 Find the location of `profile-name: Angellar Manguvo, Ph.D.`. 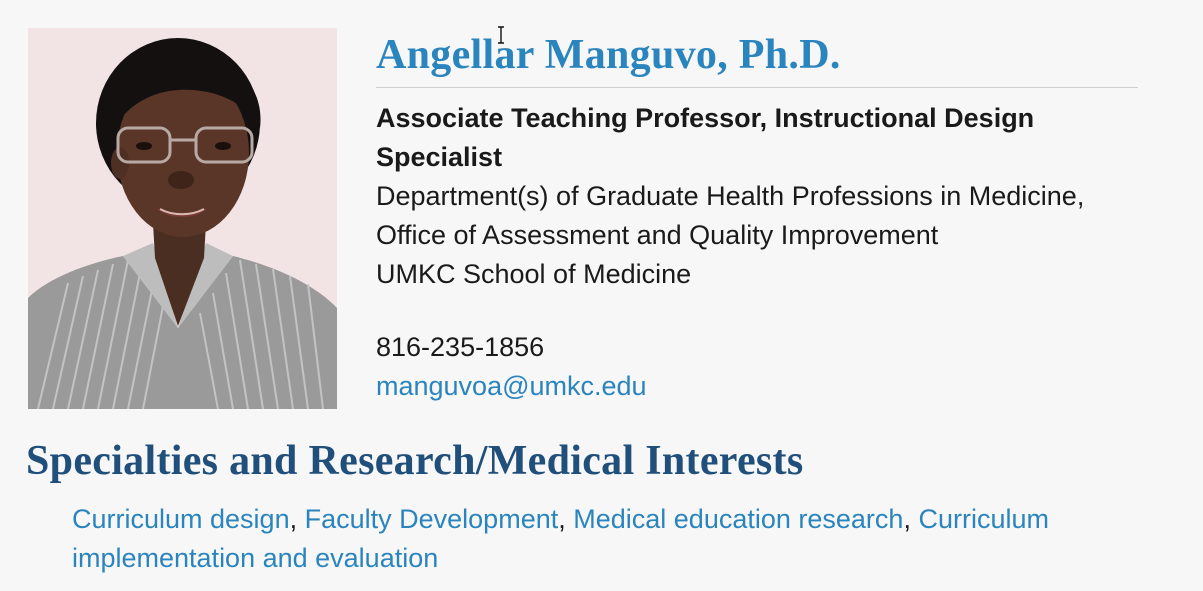

profile-name: Angellar Manguvo, Ph.D. is located at coordinates (608, 55).